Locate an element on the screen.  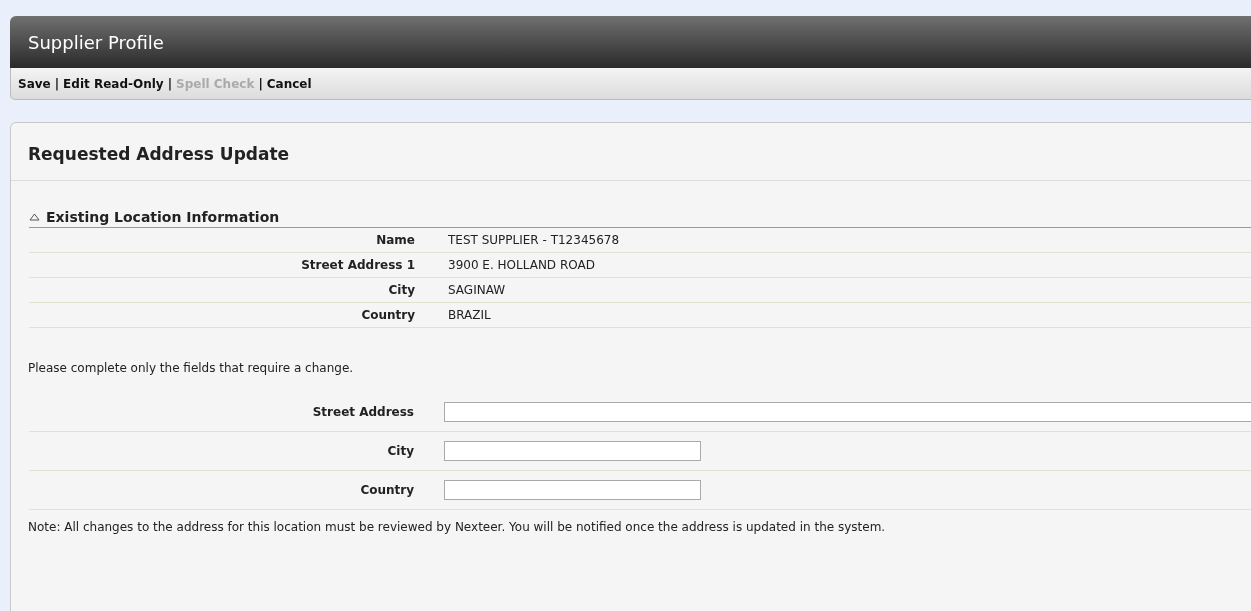
field-value: SAGINAW is located at coordinates (477, 290).